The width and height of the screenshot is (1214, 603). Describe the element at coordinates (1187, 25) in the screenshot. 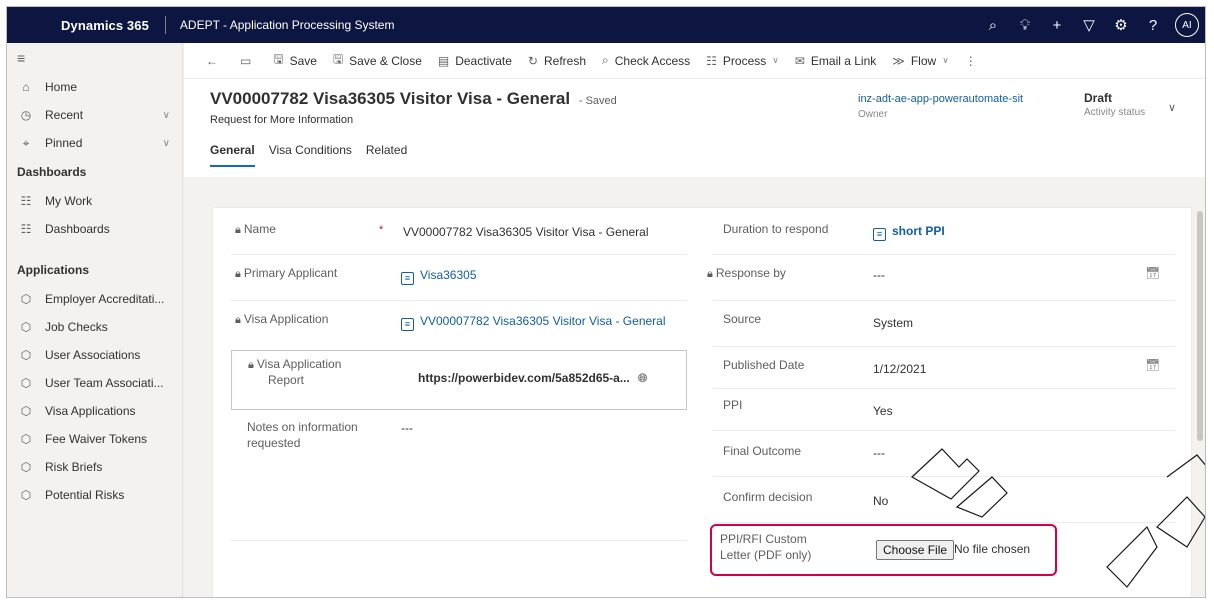

I see `avatar: AI` at that location.